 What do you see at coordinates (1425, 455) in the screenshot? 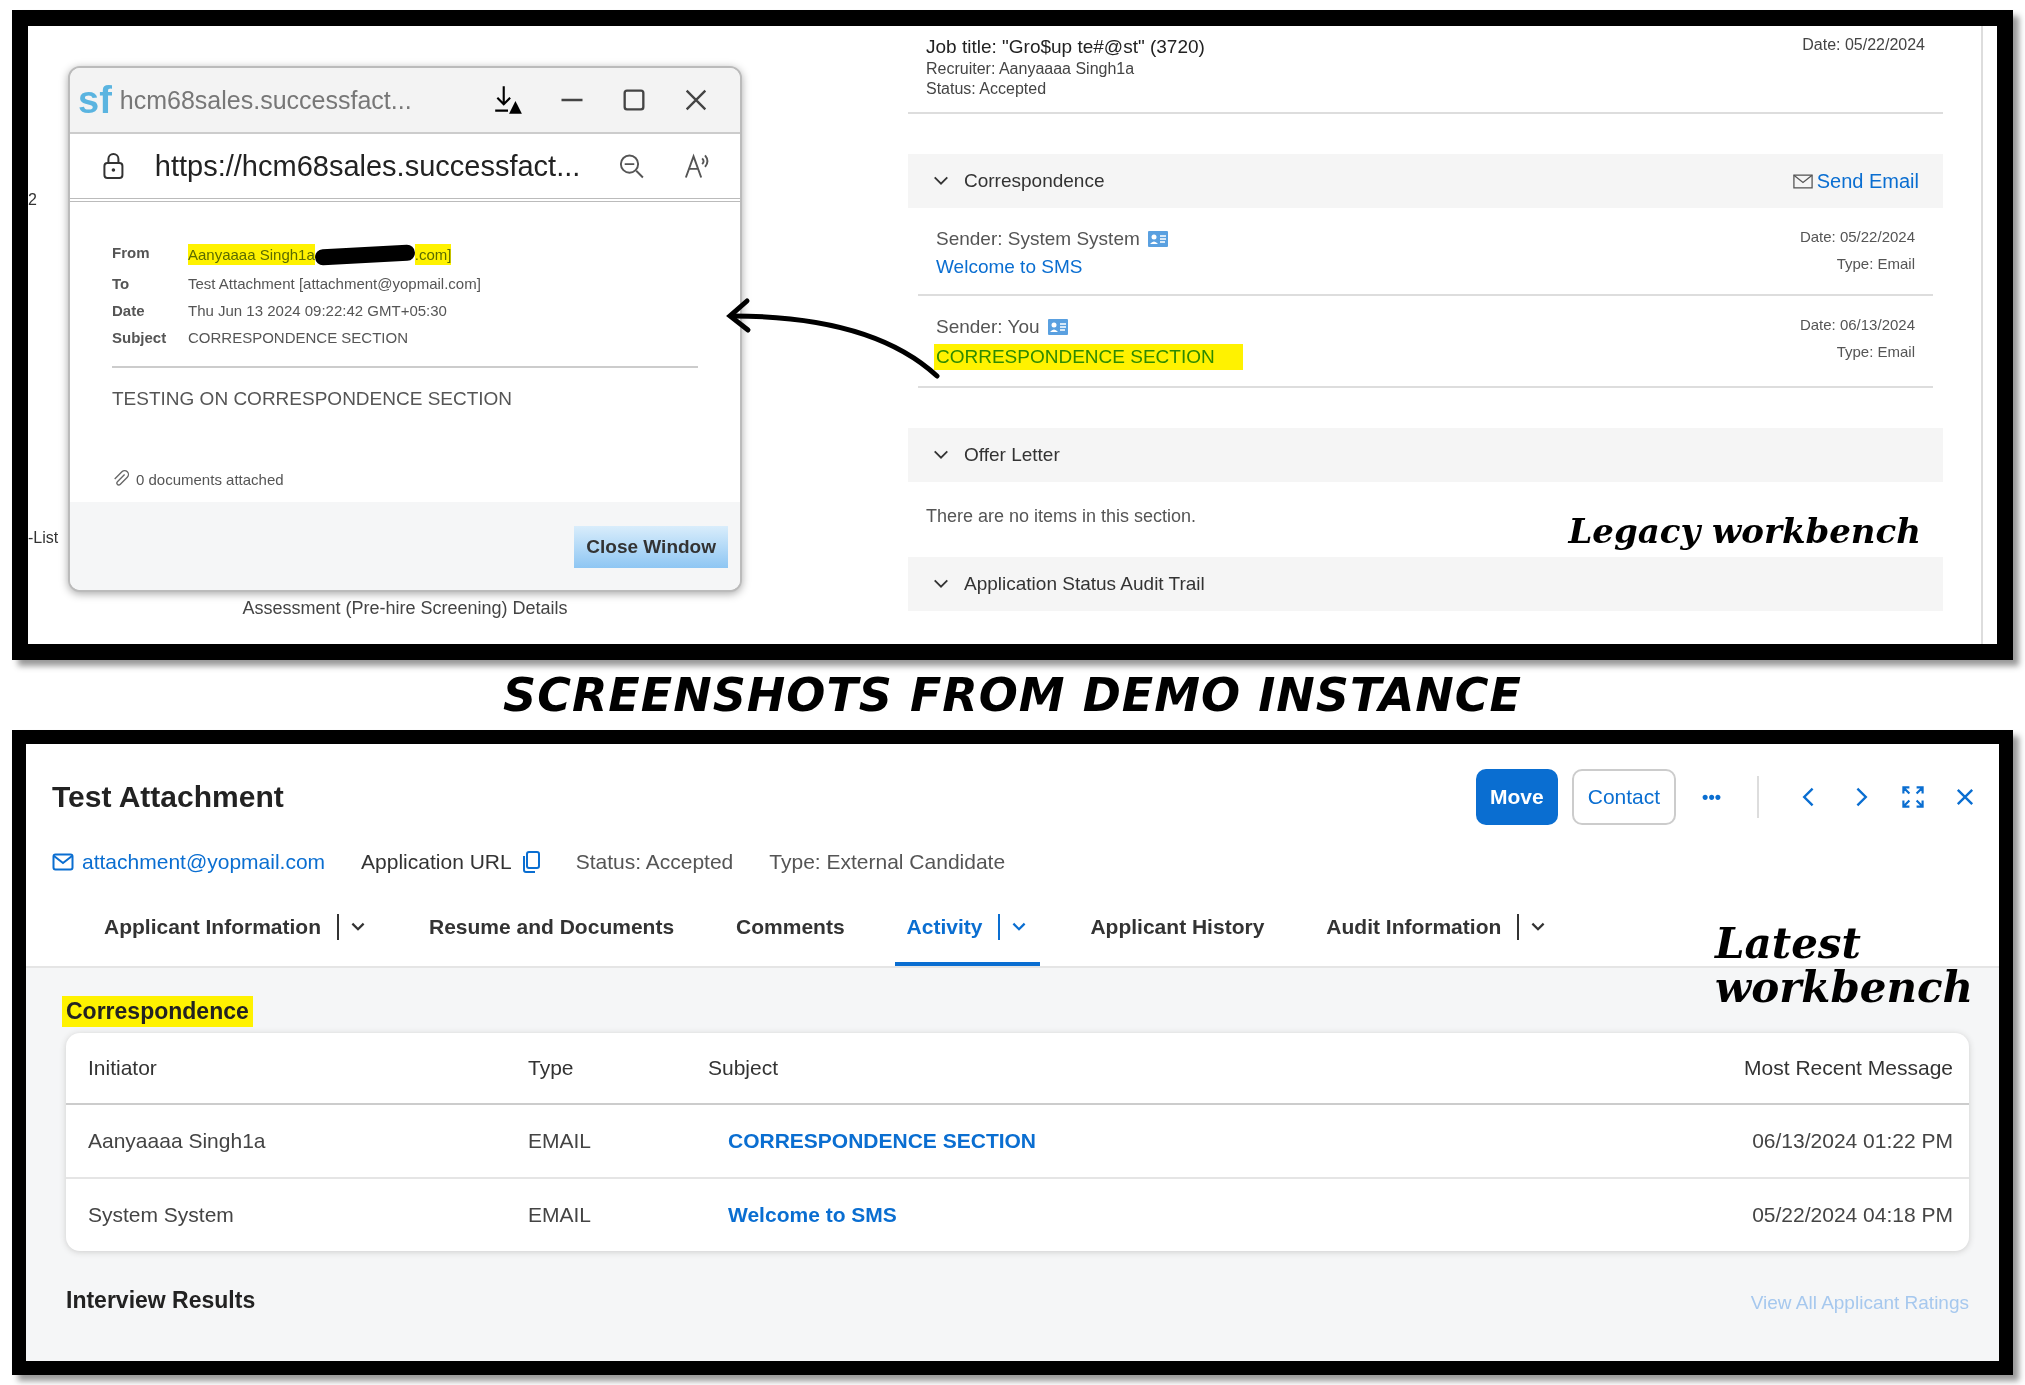
I see `section-header-bar: Offer Letter` at bounding box center [1425, 455].